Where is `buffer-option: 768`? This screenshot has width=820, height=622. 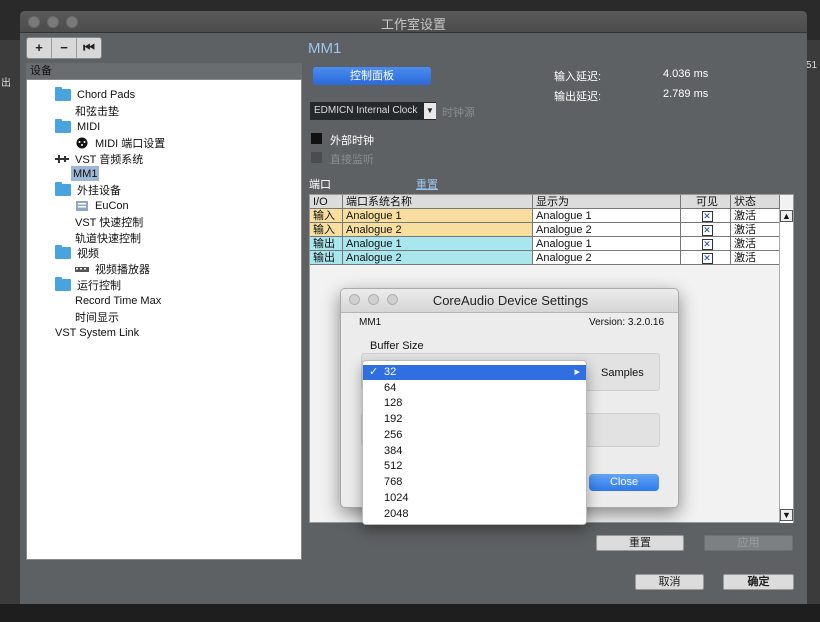 buffer-option: 768 is located at coordinates (474, 482).